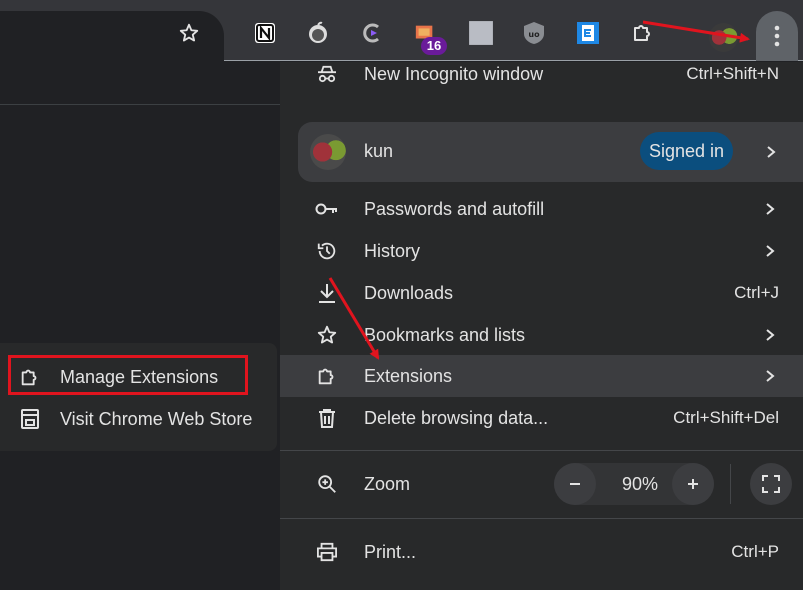 The height and width of the screenshot is (590, 803). I want to click on profile-name: kun, so click(379, 151).